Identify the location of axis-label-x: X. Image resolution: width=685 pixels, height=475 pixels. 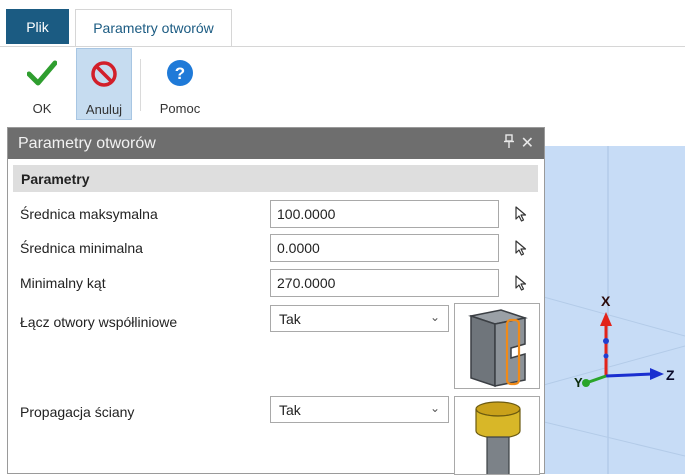
(606, 301).